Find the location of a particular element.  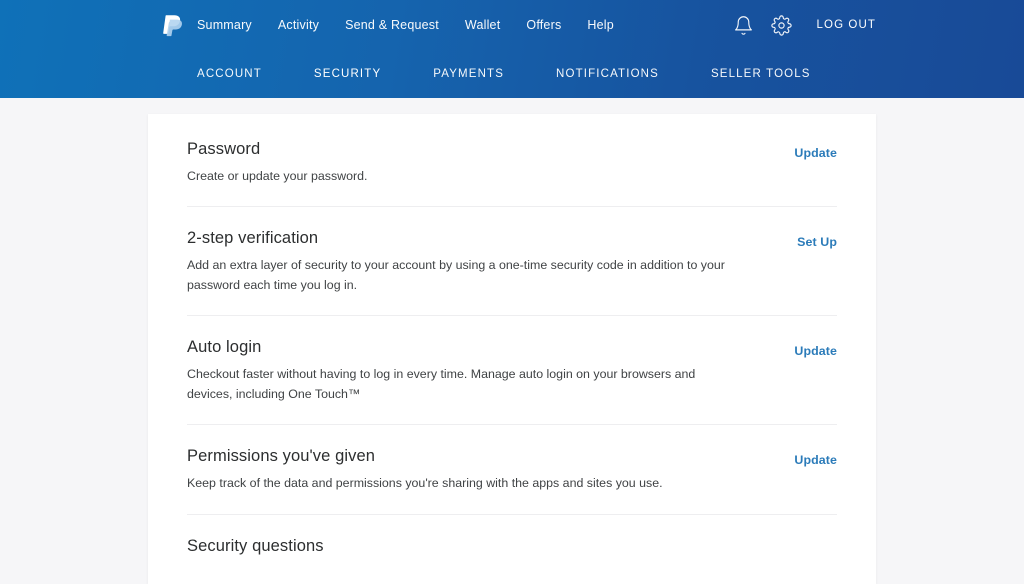

tab-seller-tools: SELLER TOOLS is located at coordinates (761, 74).